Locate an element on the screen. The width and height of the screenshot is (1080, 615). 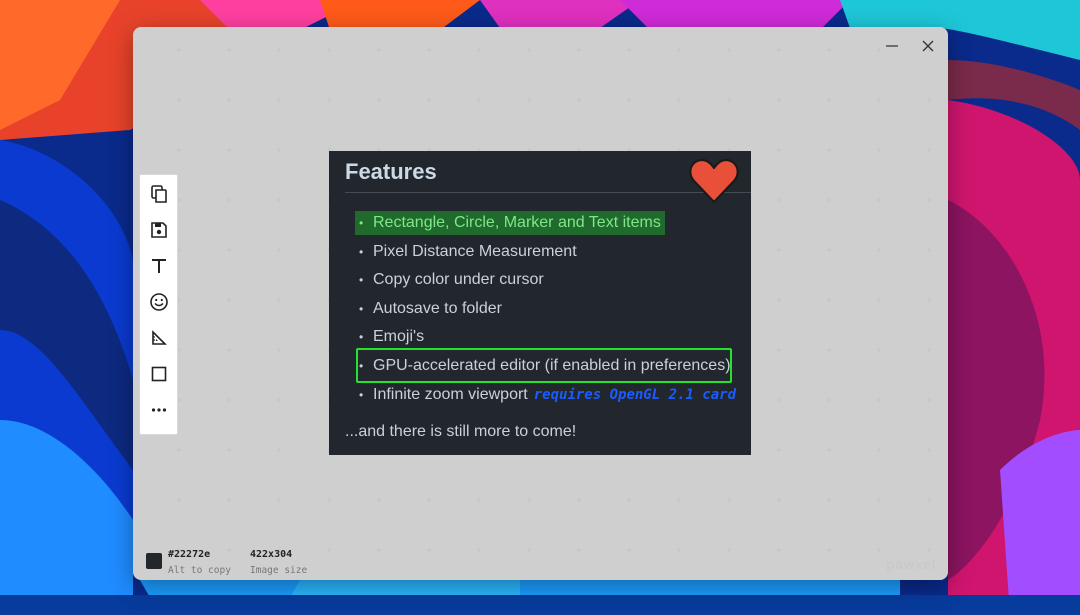
rectangle-icon is located at coordinates (158, 374).